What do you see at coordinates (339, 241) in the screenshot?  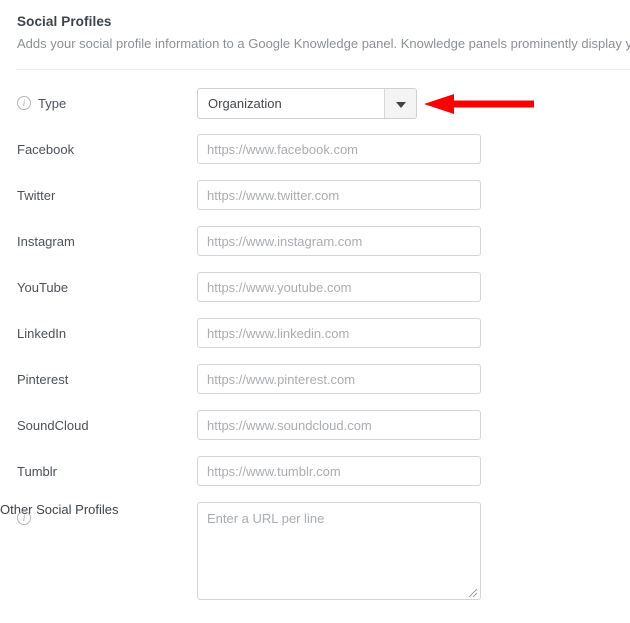 I see `instagram-input` at bounding box center [339, 241].